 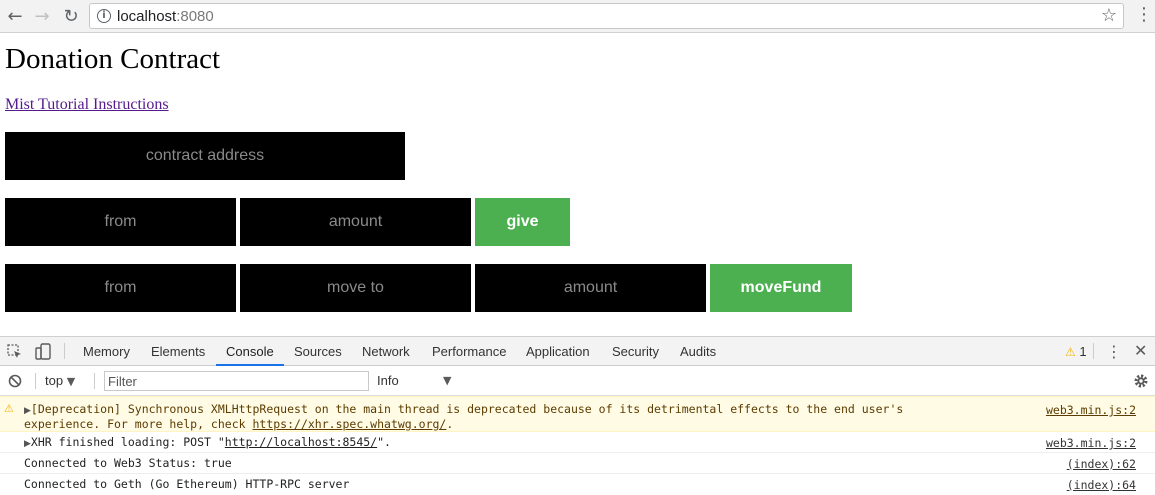 What do you see at coordinates (1114, 351) in the screenshot?
I see `devtools-menu-icon: ⋮` at bounding box center [1114, 351].